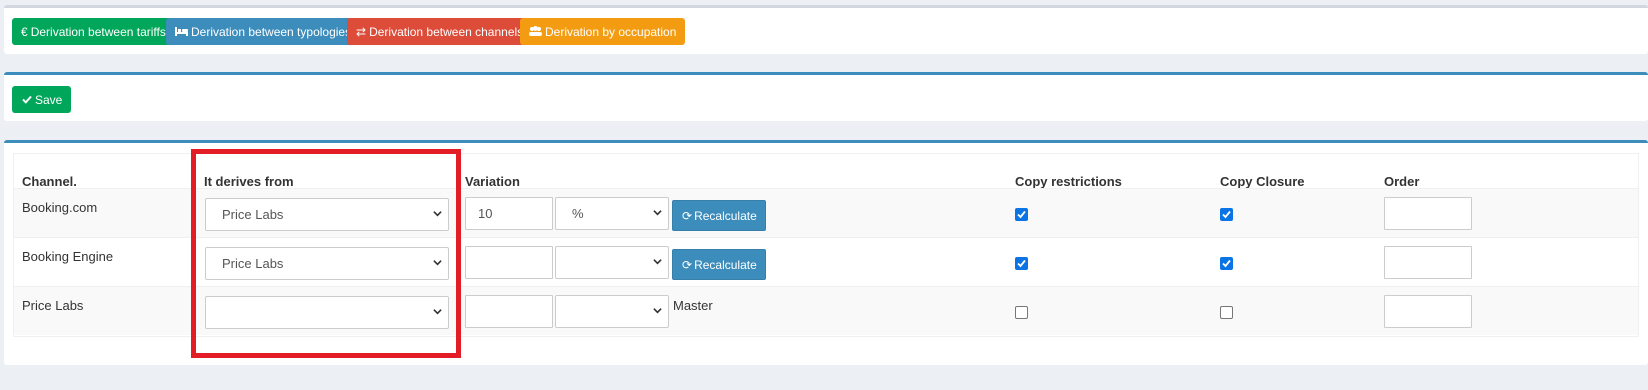 The image size is (1648, 390). Describe the element at coordinates (578, 213) in the screenshot. I see `variation-unit-value: %` at that location.